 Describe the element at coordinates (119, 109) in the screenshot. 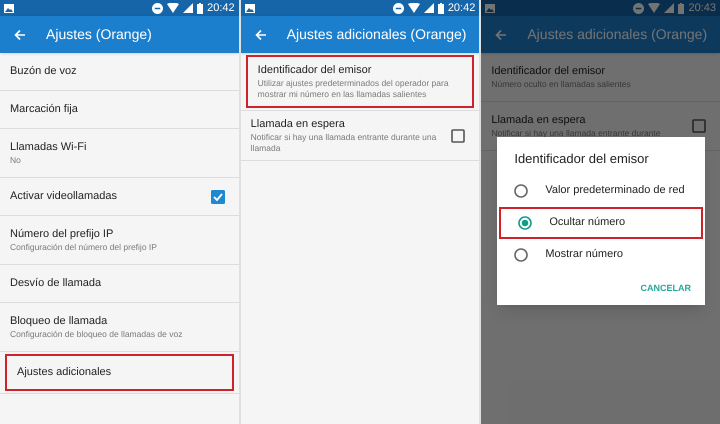

I see `settings-item: Marcación fija` at that location.